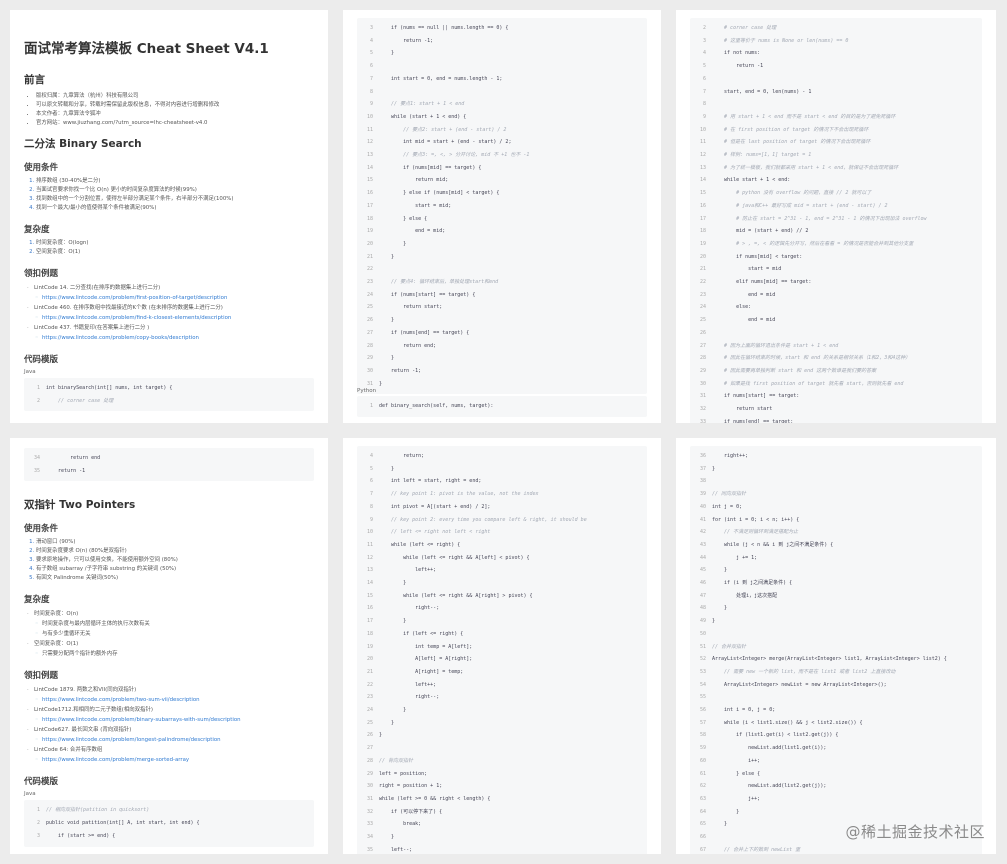  I want to click on line-number: 52, so click(702, 659).